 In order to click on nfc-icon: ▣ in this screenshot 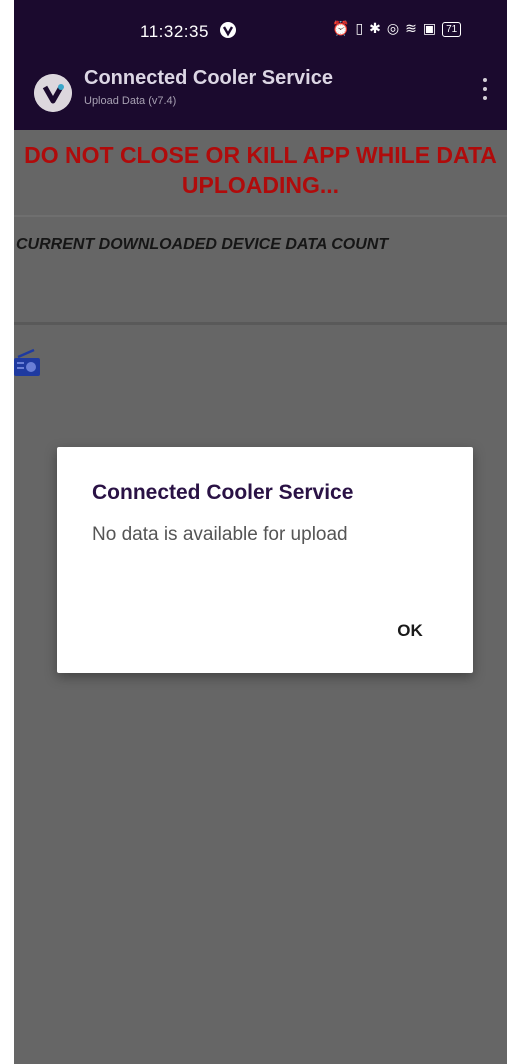, I will do `click(429, 29)`.